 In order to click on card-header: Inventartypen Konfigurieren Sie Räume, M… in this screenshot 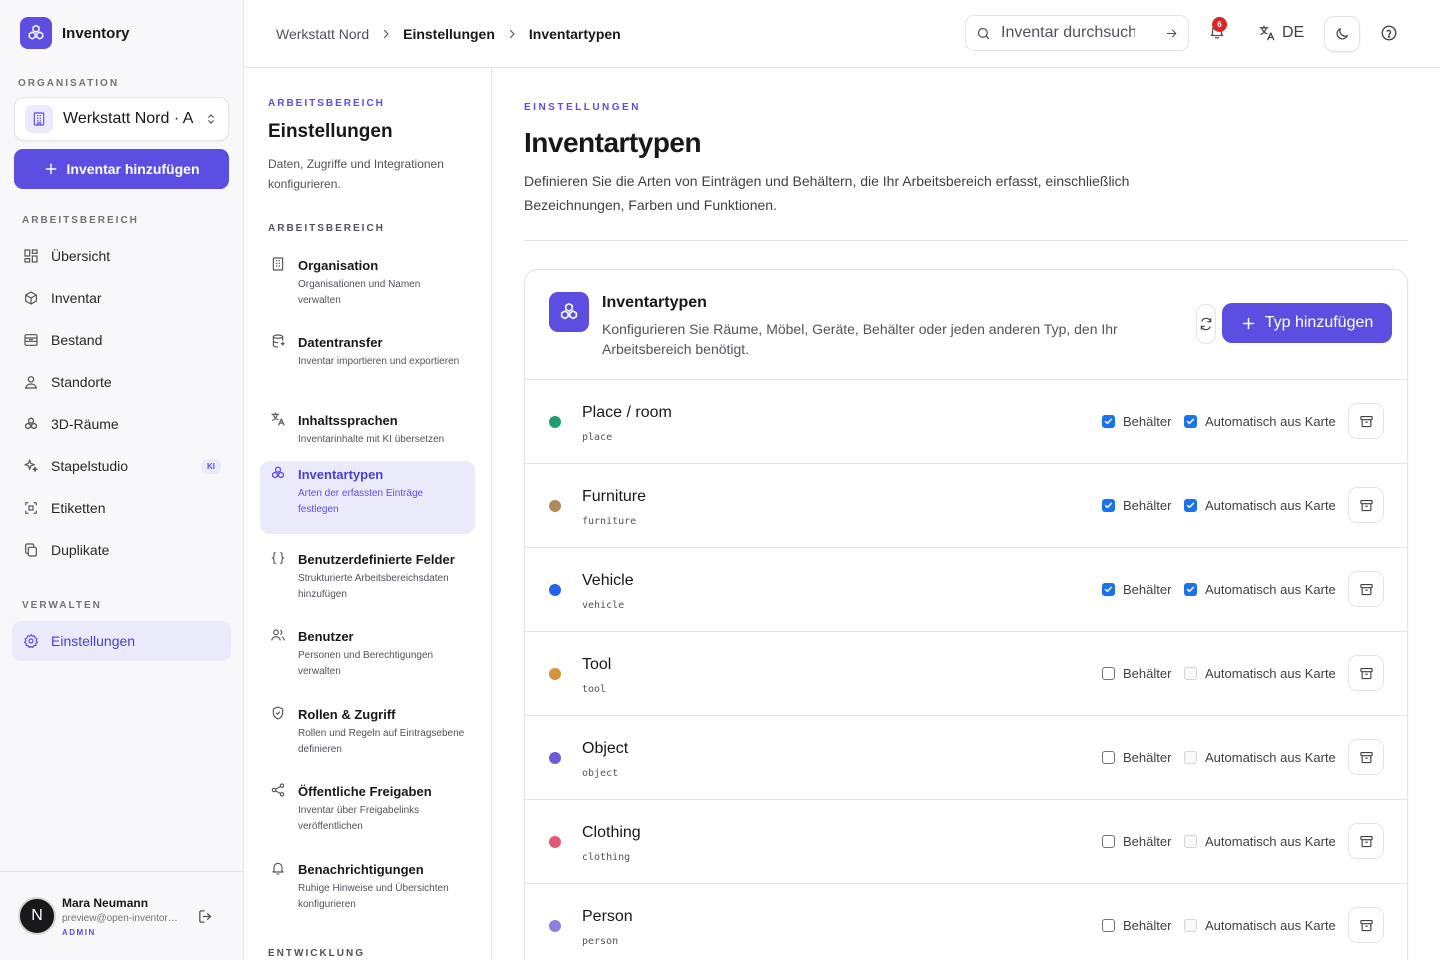, I will do `click(966, 325)`.